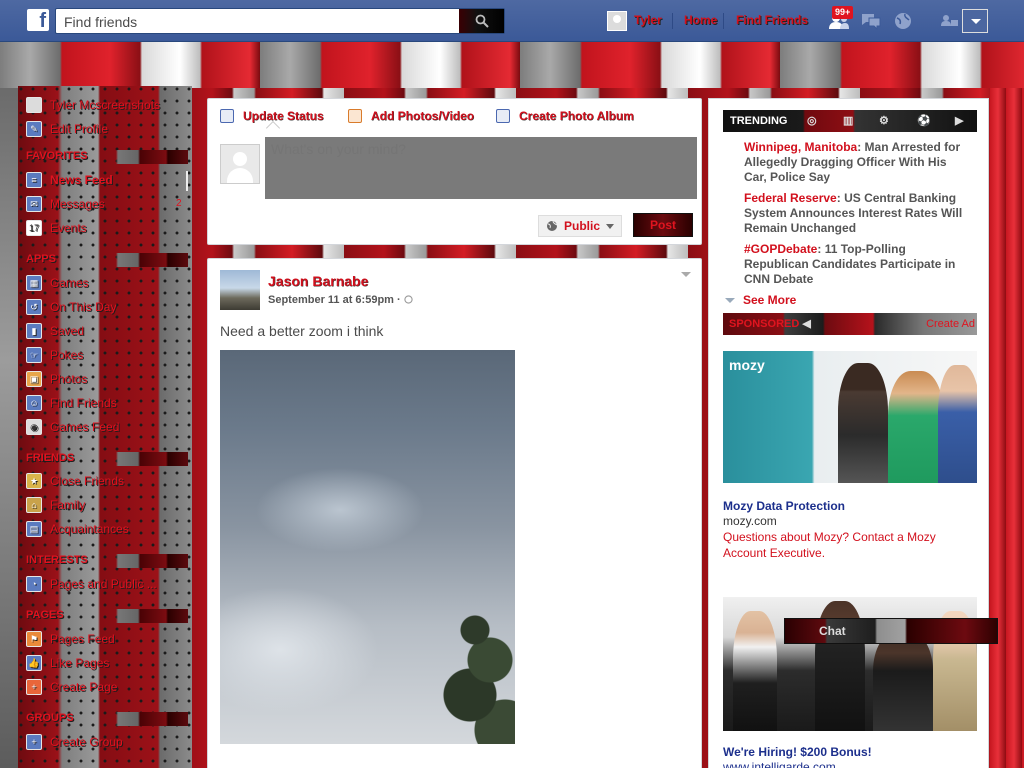 This screenshot has height=768, width=1024. What do you see at coordinates (950, 324) in the screenshot?
I see `create-ad-link: Create Ad` at bounding box center [950, 324].